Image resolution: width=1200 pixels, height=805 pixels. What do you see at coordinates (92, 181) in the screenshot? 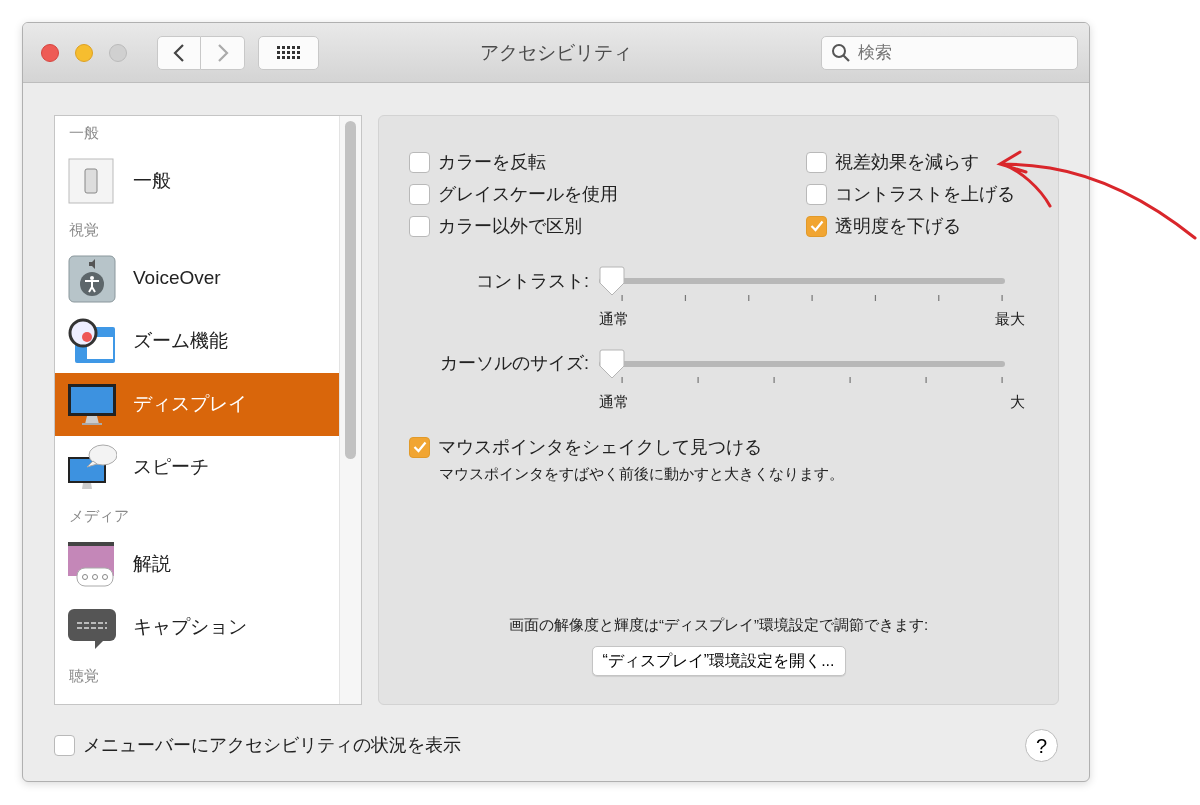
I see `switch-icon` at bounding box center [92, 181].